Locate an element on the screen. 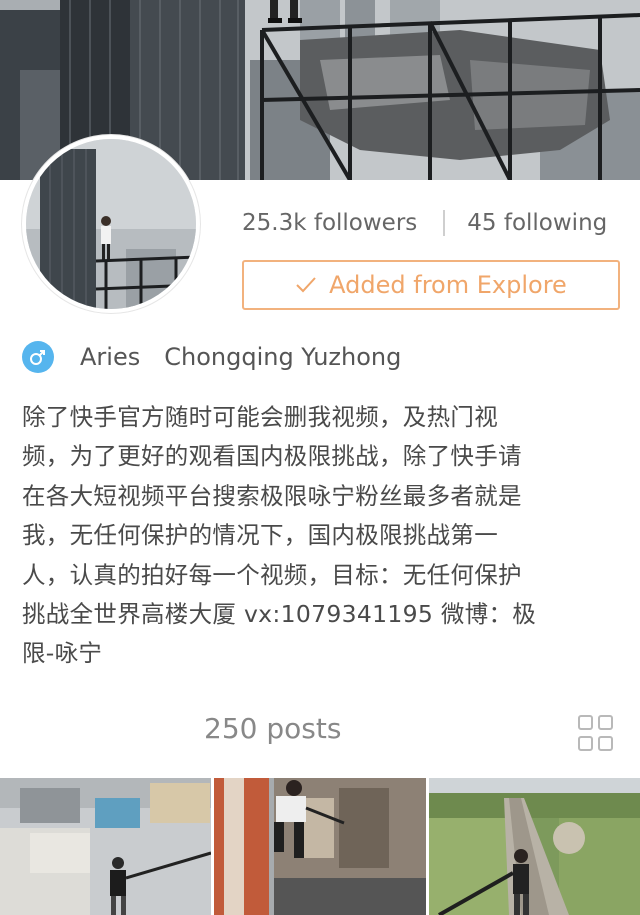  posts-count: 250 posts is located at coordinates (273, 728).